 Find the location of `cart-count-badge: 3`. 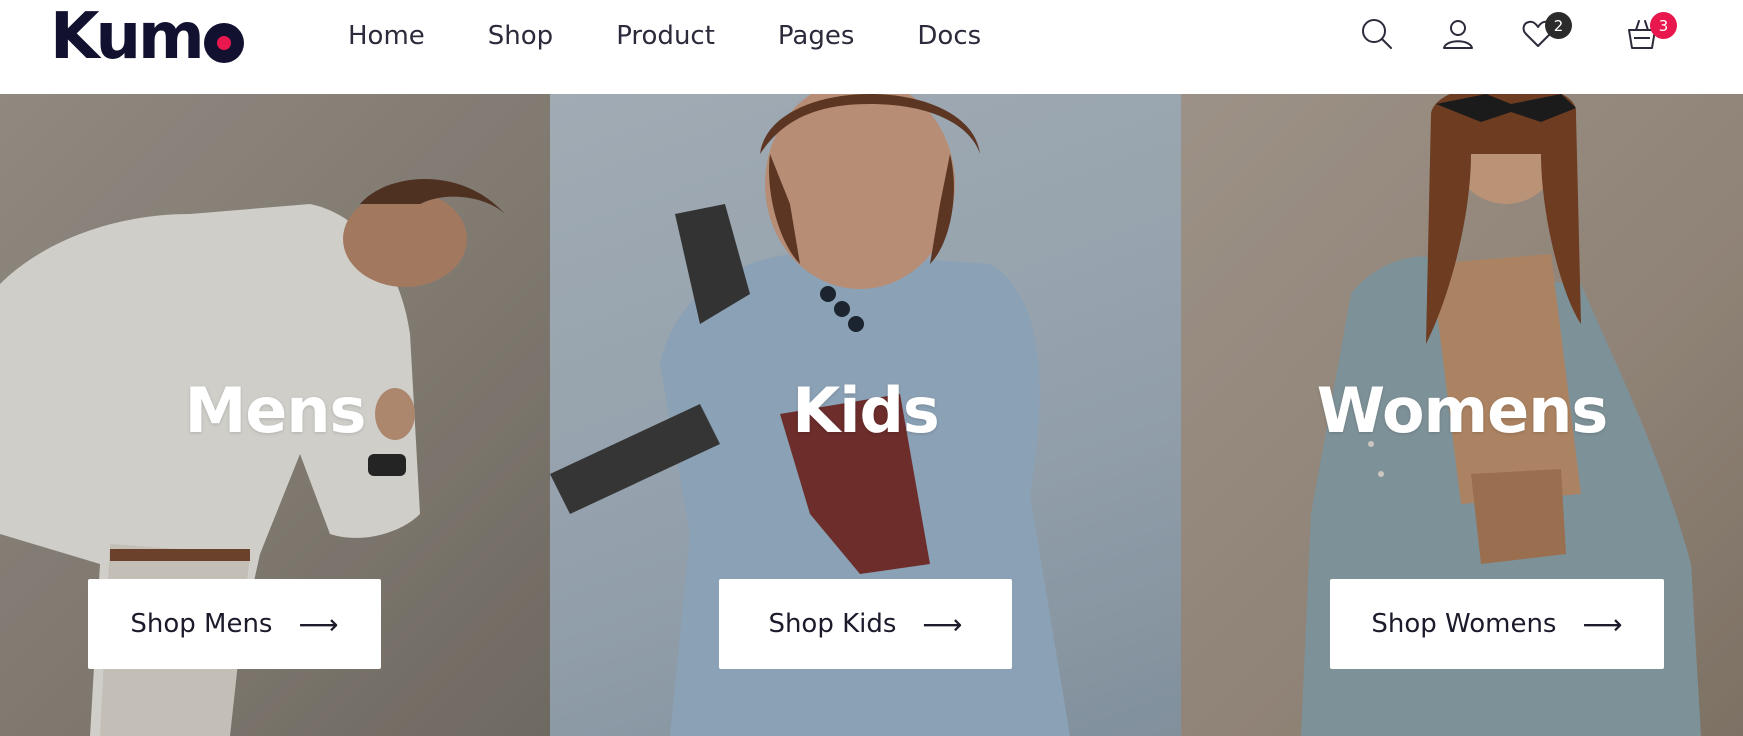

cart-count-badge: 3 is located at coordinates (1663, 25).